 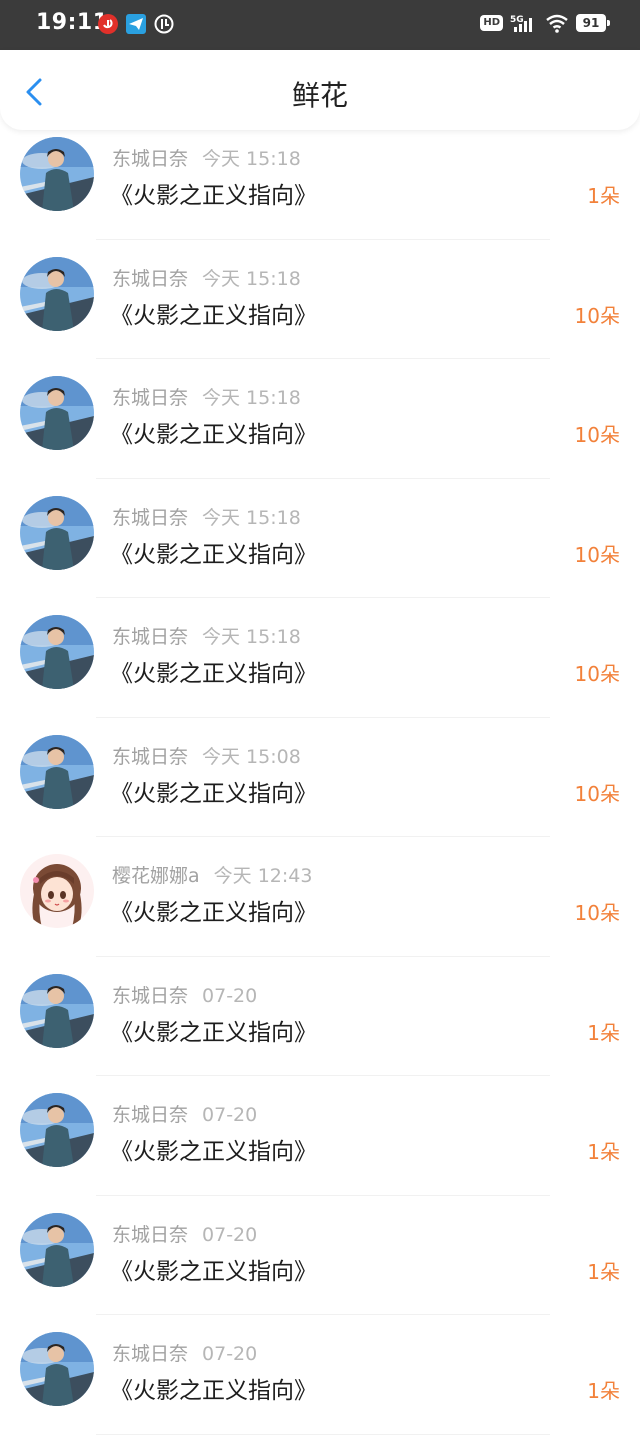 I want to click on list-item: 樱花娜娜a 今天 12:43 《火影之正义指向》 10朵, so click(x=320, y=897).